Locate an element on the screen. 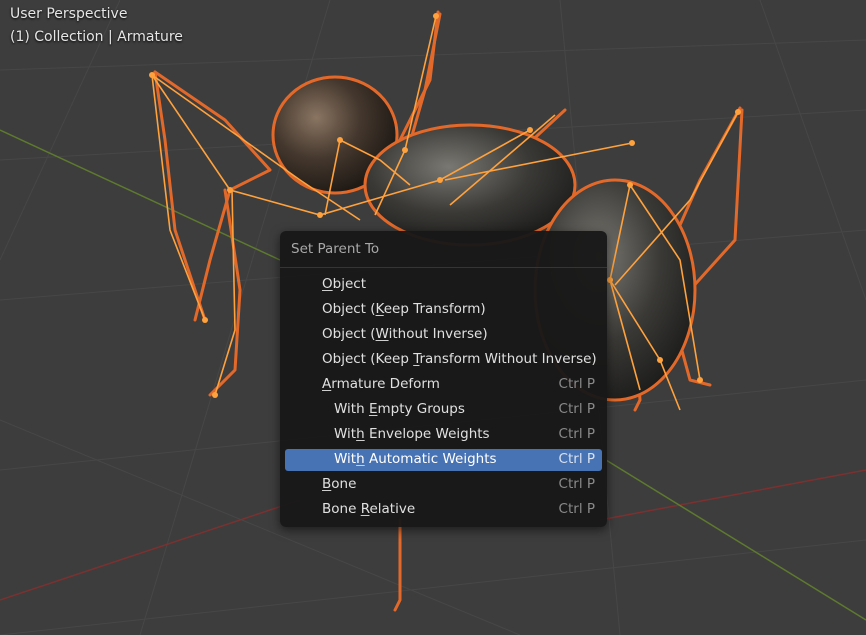 Image resolution: width=866 pixels, height=635 pixels. menu-item-bone-relative: Bone Relative Ctrl P is located at coordinates (443, 510).